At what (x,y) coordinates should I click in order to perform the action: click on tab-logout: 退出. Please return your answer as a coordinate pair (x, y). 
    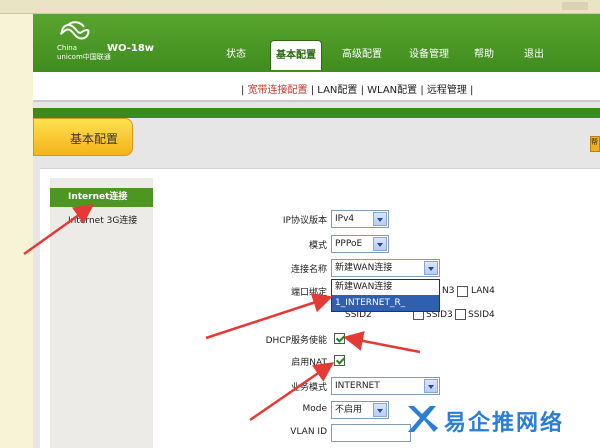
    Looking at the image, I should click on (534, 55).